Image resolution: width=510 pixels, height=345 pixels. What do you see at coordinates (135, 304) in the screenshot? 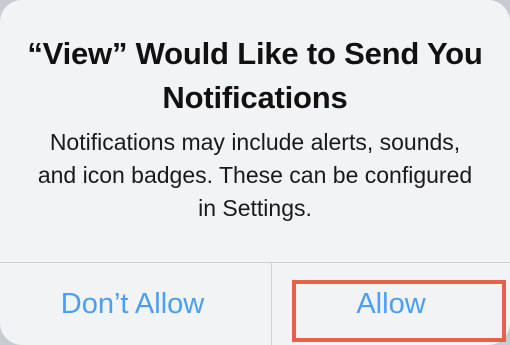
I see `dont-allow-button: Don’t Allow` at bounding box center [135, 304].